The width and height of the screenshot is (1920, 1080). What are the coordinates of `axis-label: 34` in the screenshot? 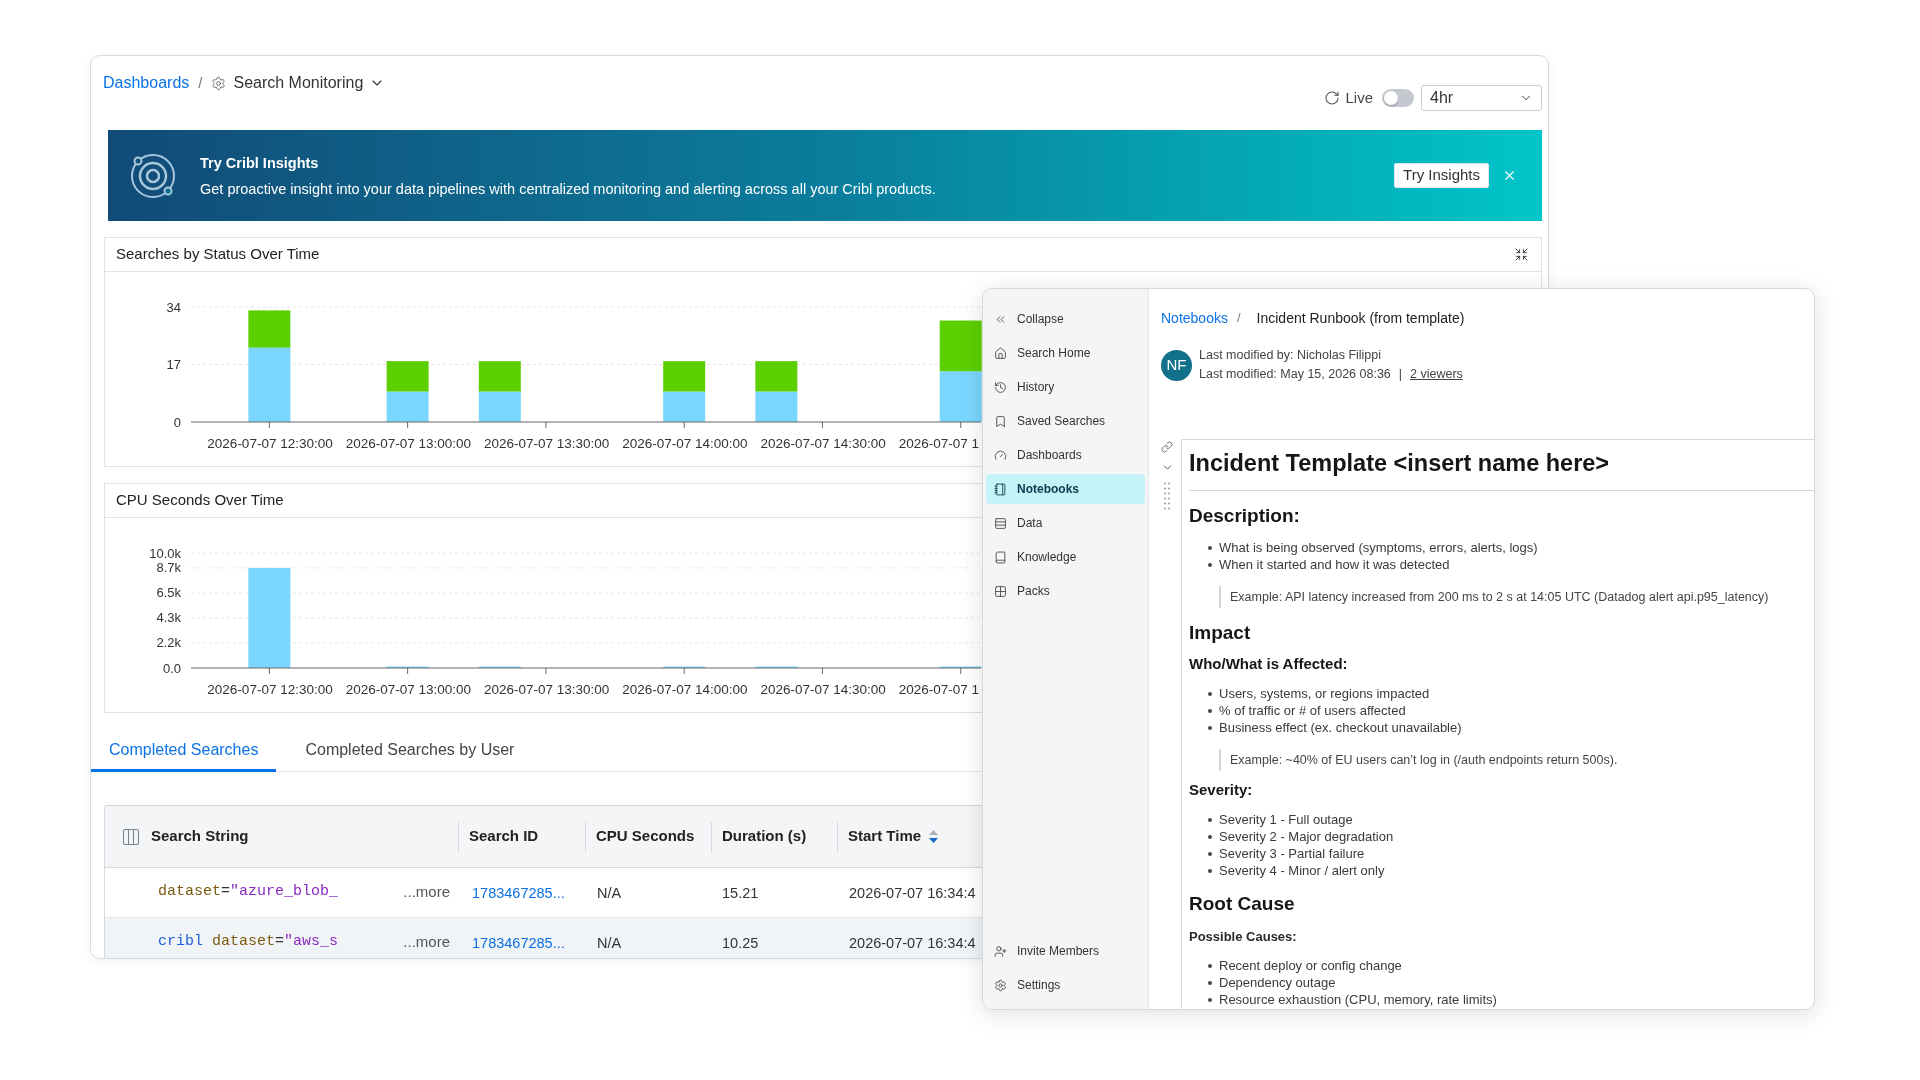 It's located at (173, 307).